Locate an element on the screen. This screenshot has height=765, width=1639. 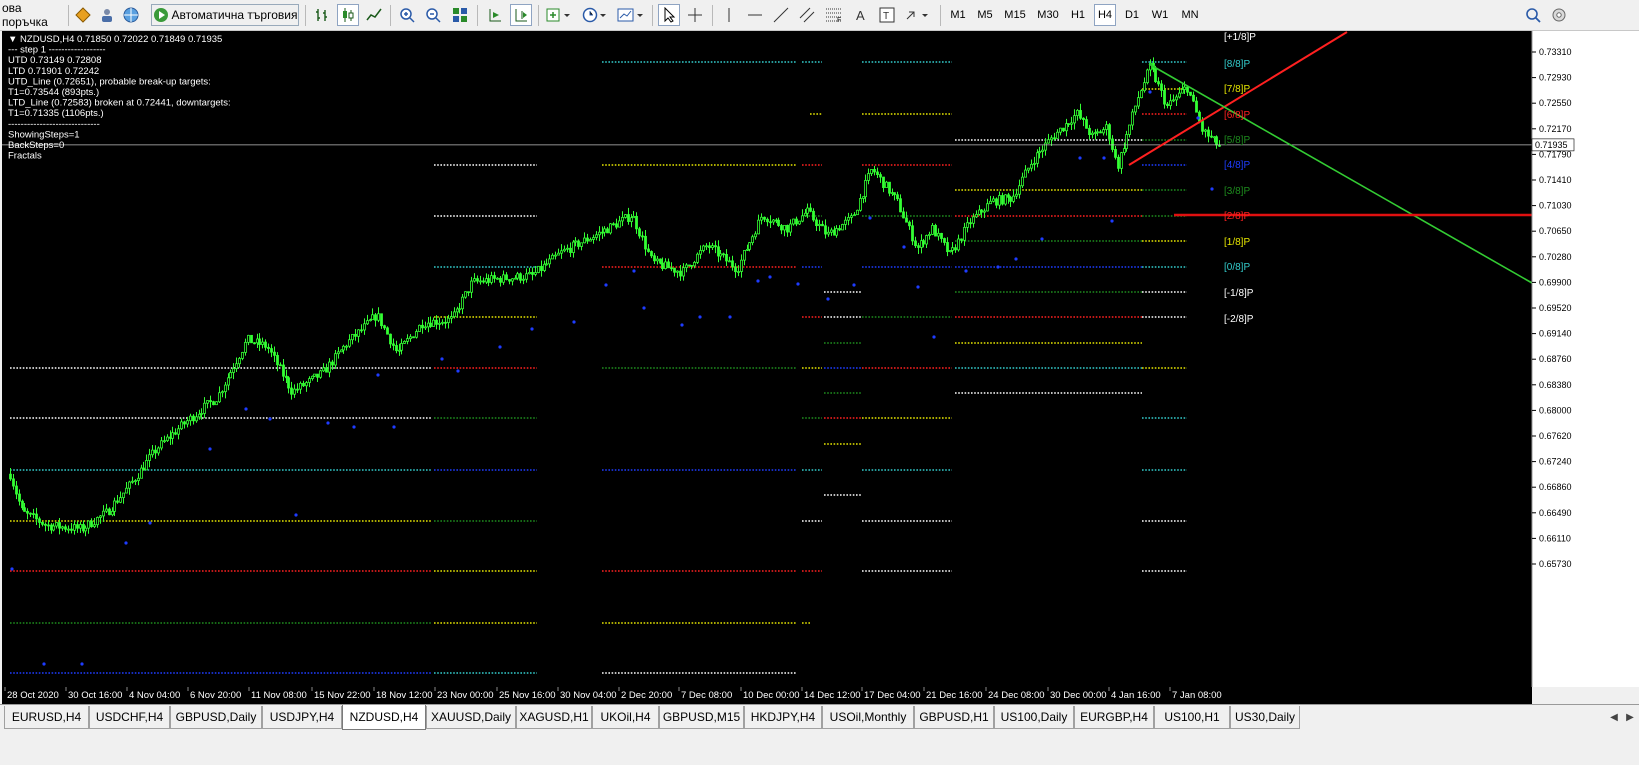
line-chart-icon is located at coordinates (374, 15).